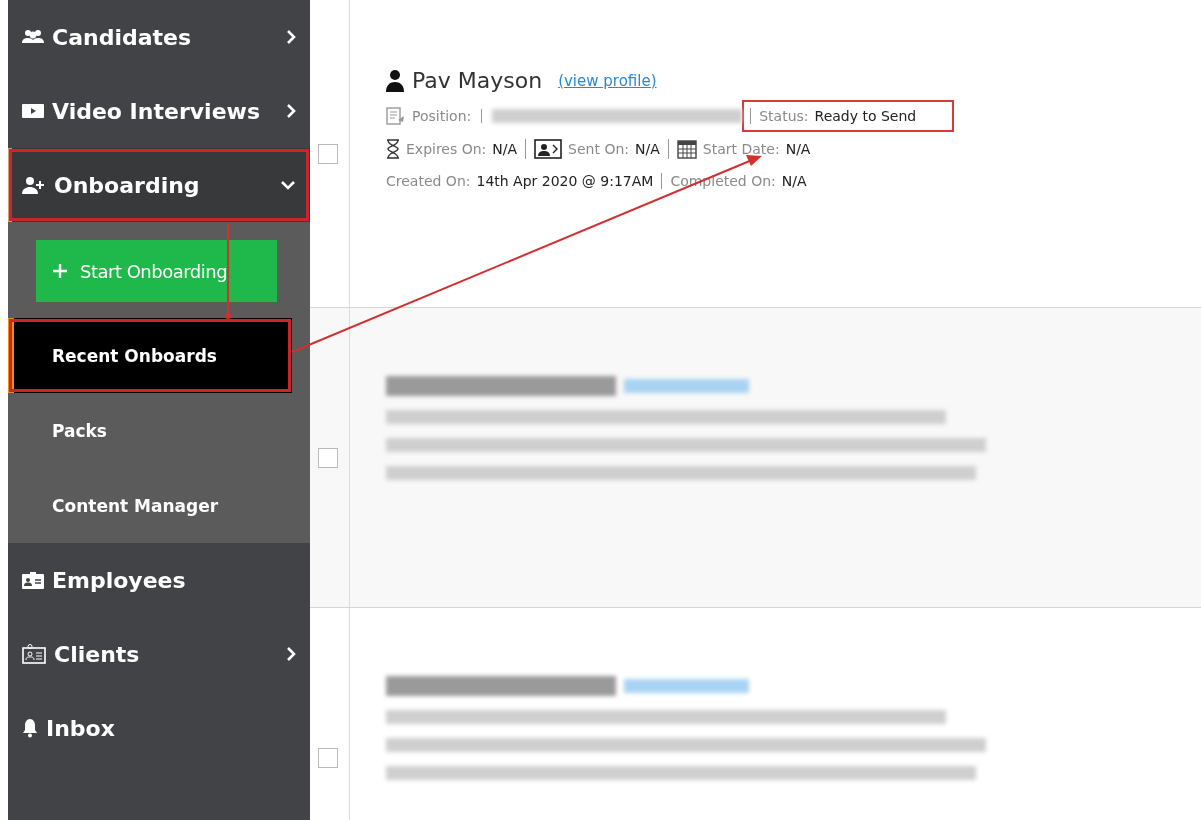  I want to click on people-icon, so click(33, 37).